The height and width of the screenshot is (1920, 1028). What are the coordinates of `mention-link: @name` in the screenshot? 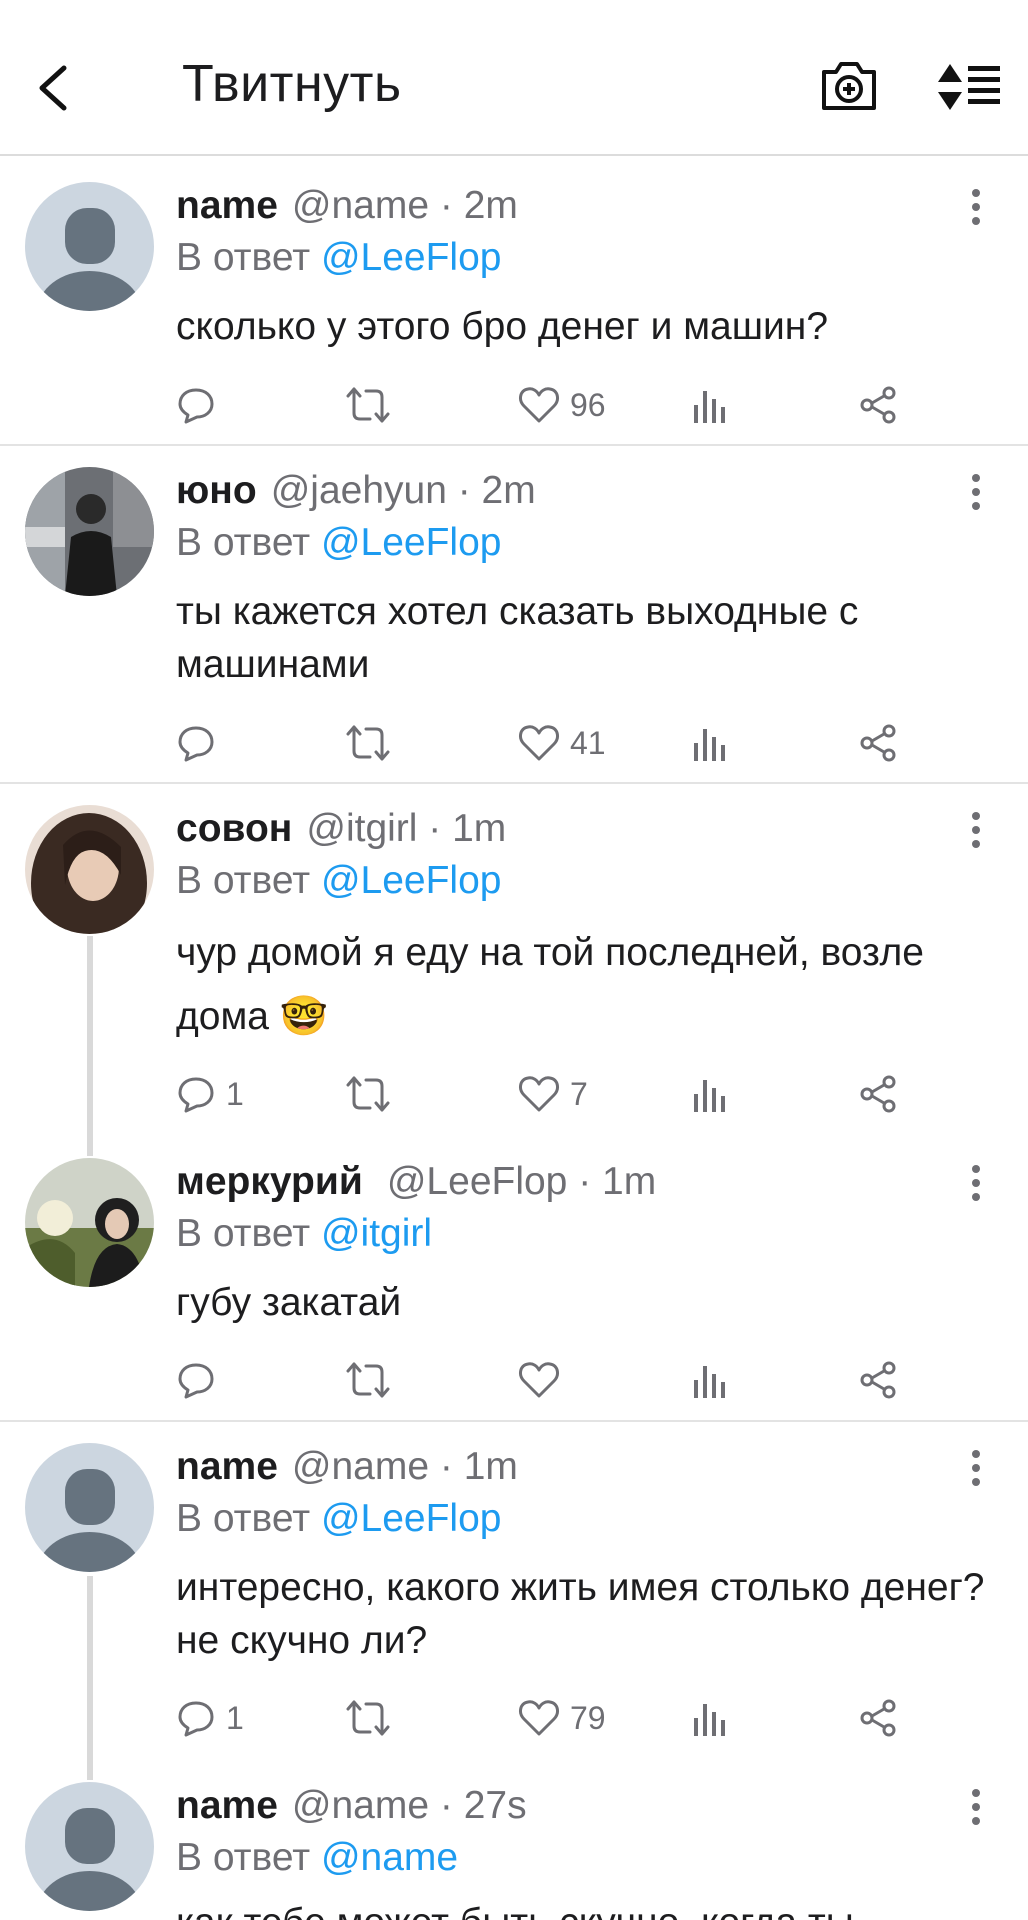 It's located at (389, 1857).